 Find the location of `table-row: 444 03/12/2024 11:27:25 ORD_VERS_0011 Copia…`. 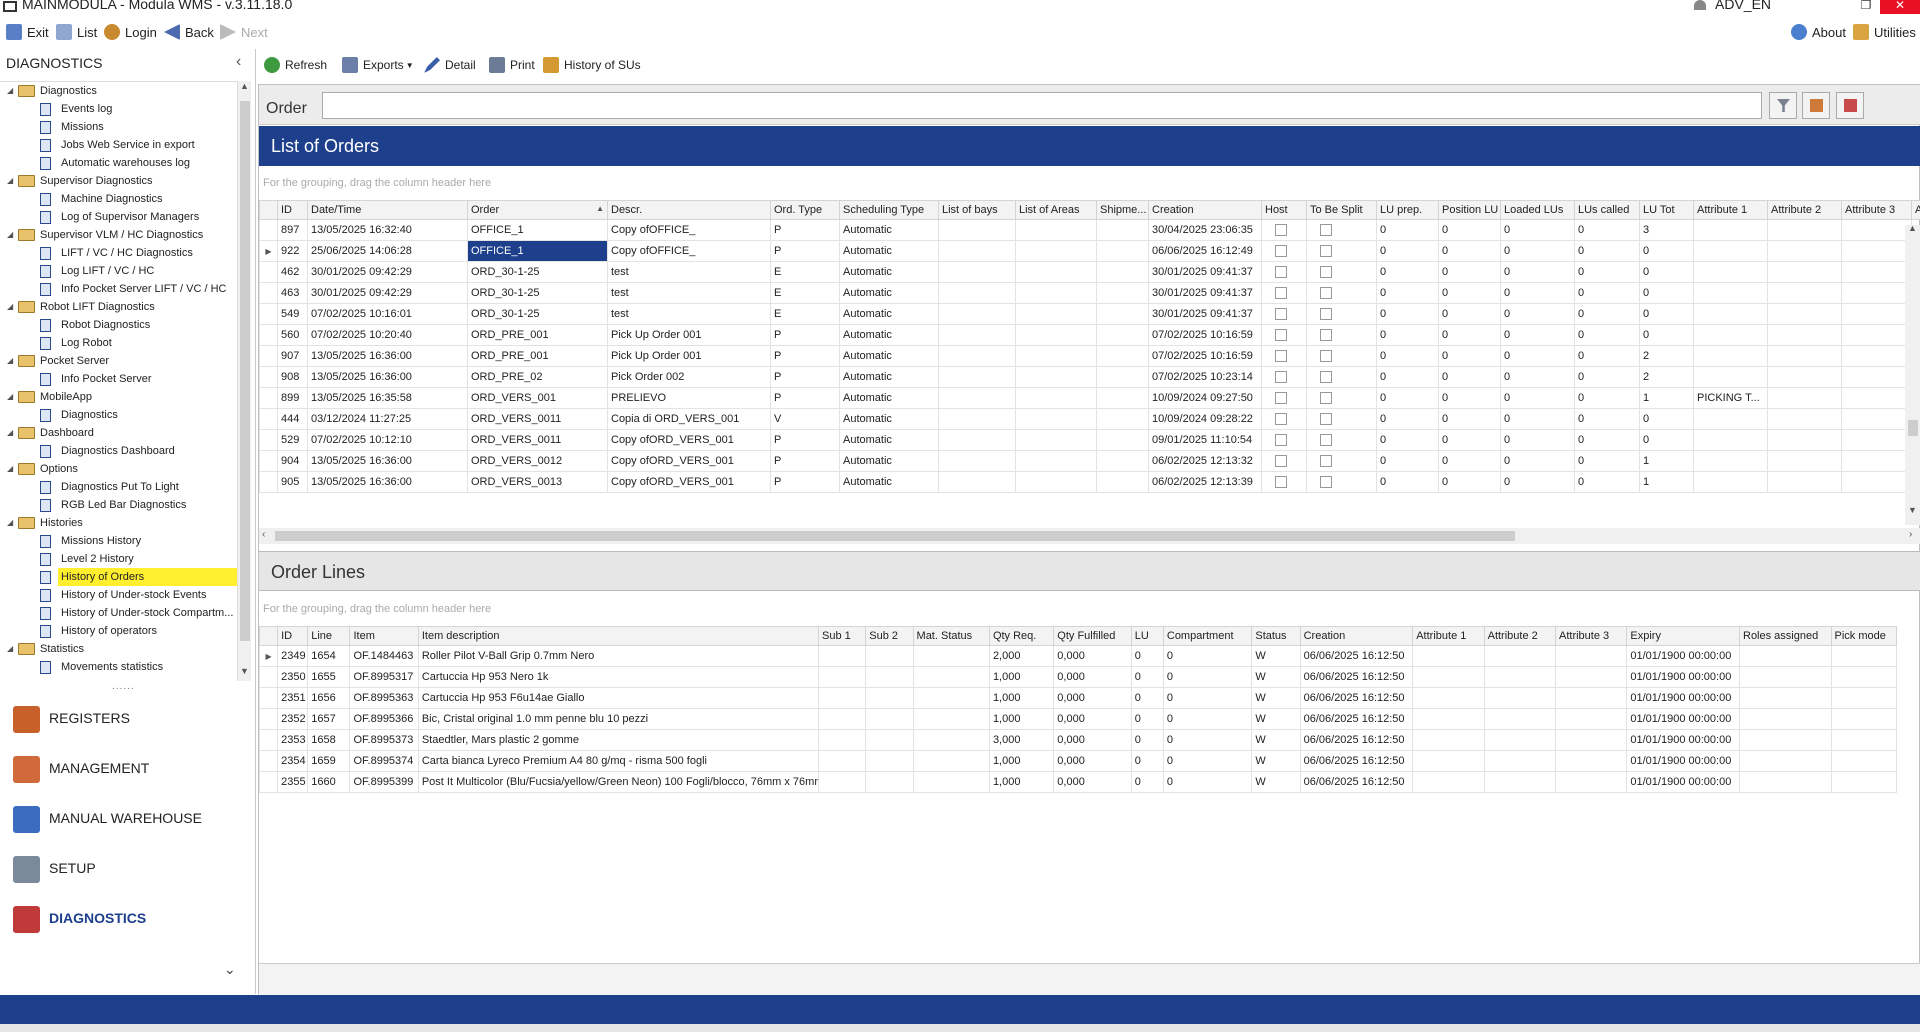

table-row: 444 03/12/2024 11:27:25 ORD_VERS_0011 Copia… is located at coordinates (1089, 419).